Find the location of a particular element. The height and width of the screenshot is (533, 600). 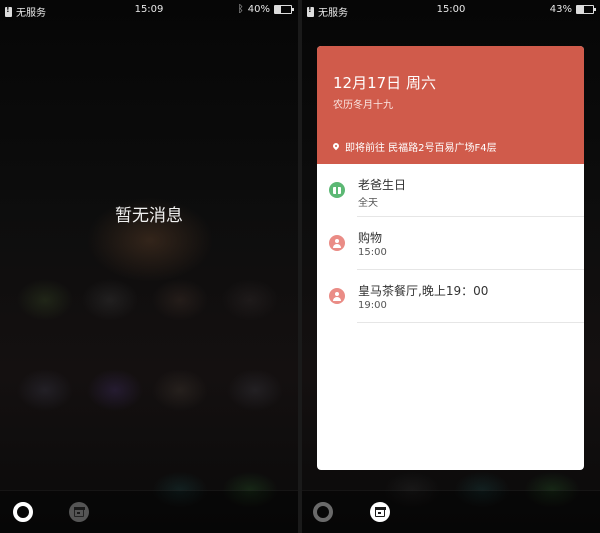

event-title: 老爸生日 is located at coordinates (382, 185).